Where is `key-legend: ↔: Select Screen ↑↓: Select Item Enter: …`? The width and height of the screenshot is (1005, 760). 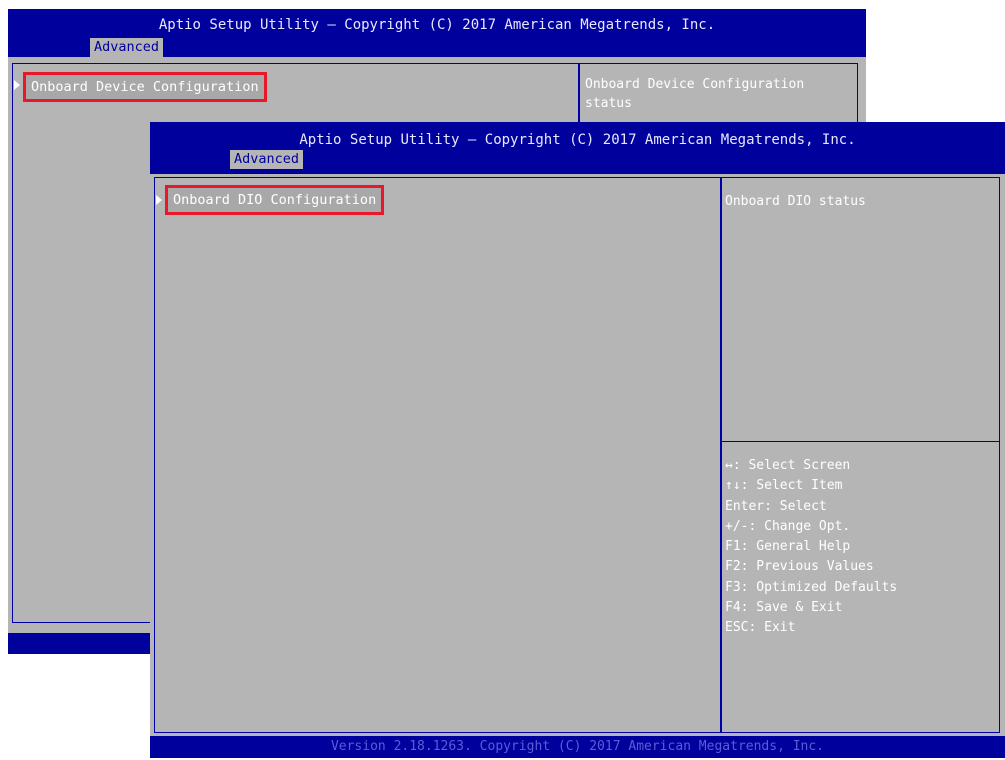
key-legend: ↔: Select Screen ↑↓: Select Item Enter: … is located at coordinates (811, 547).